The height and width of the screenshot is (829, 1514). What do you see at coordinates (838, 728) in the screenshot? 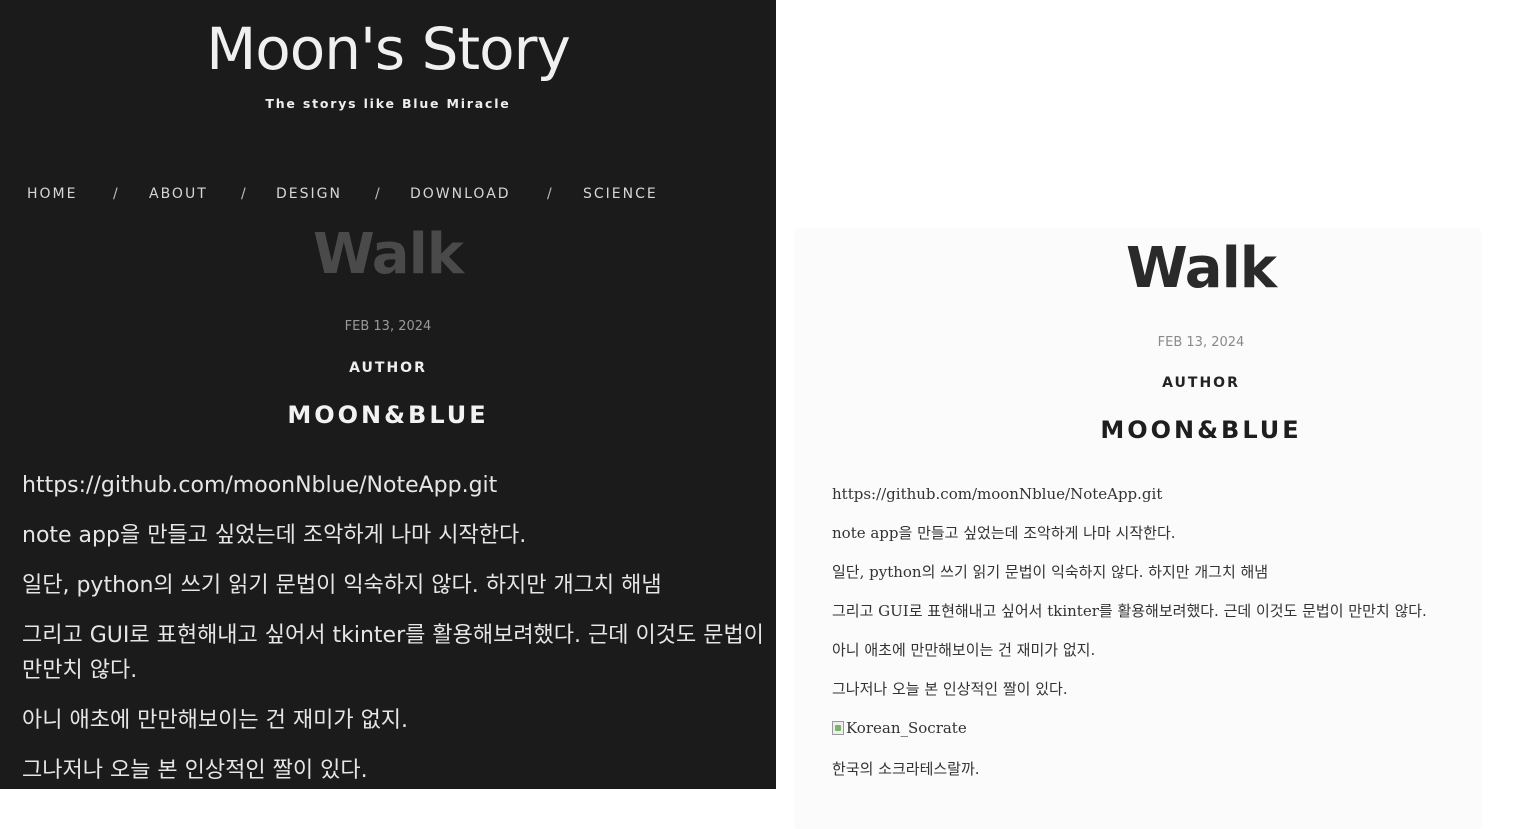
I see `broken-image-icon` at bounding box center [838, 728].